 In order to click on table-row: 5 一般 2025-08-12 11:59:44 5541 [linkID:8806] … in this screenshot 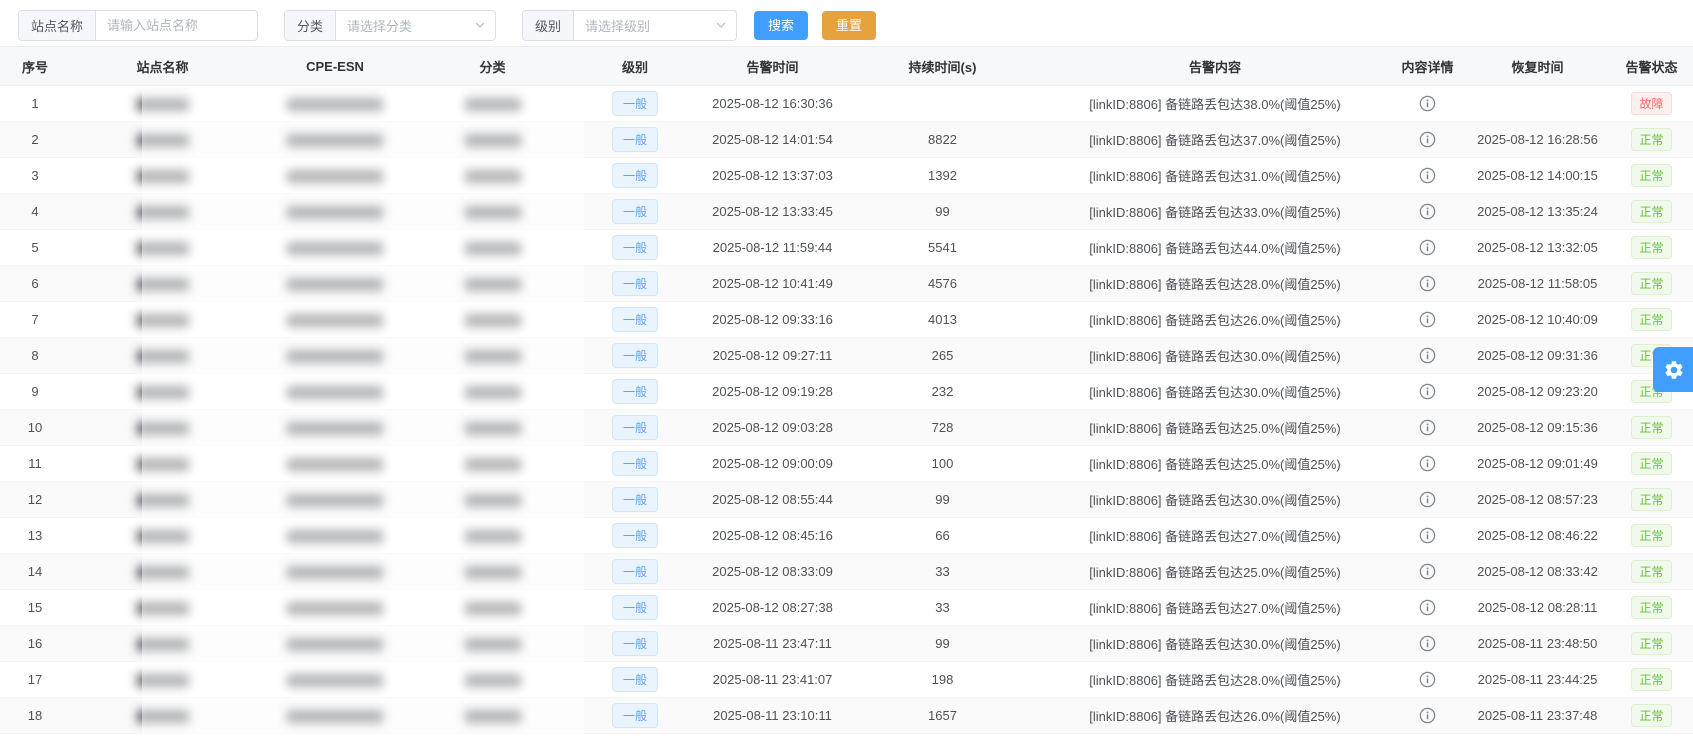, I will do `click(846, 247)`.